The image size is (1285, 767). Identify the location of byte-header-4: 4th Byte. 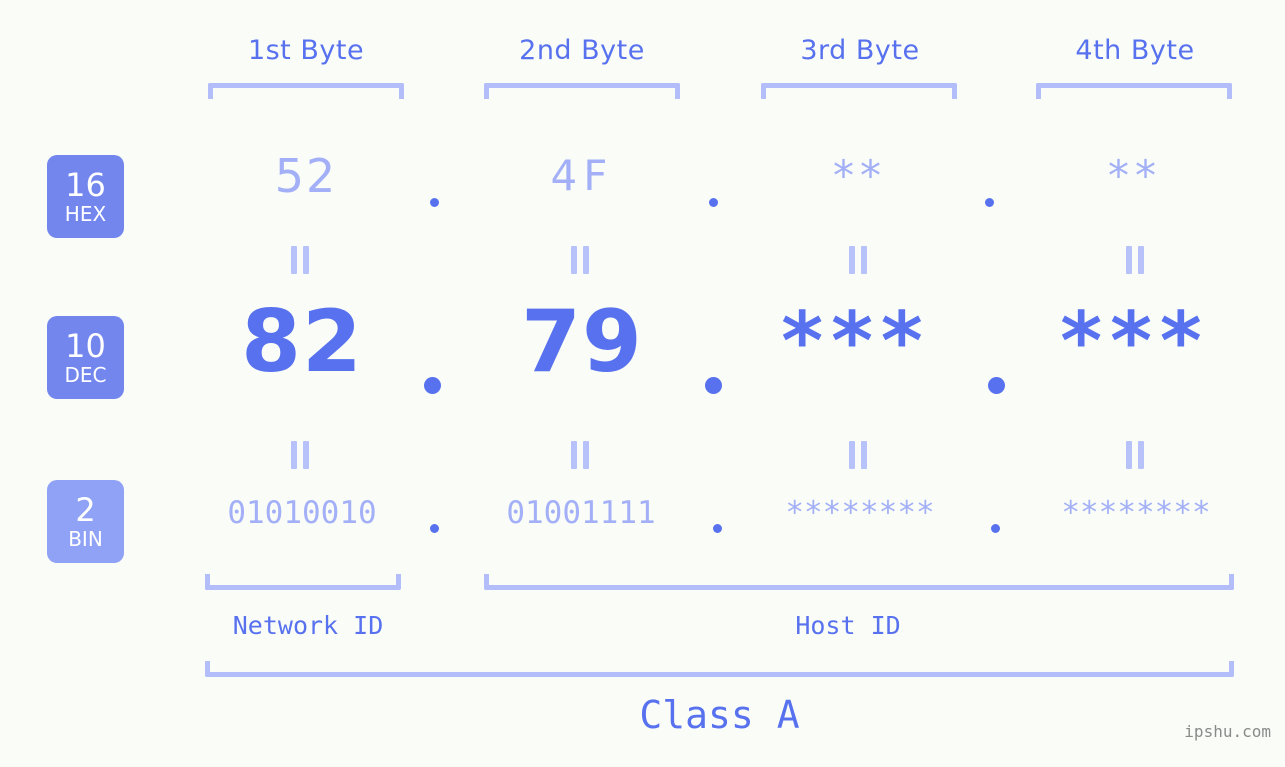
(1135, 50).